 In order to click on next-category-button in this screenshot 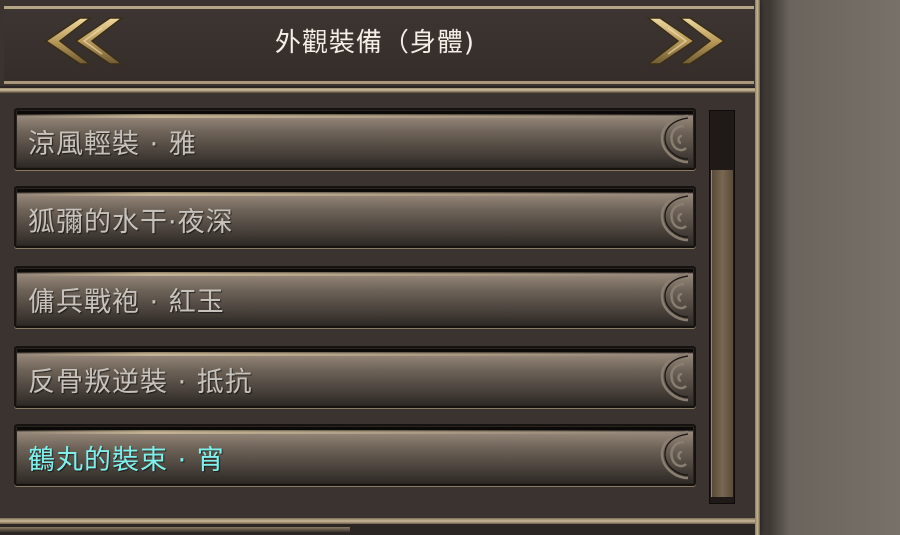, I will do `click(686, 41)`.